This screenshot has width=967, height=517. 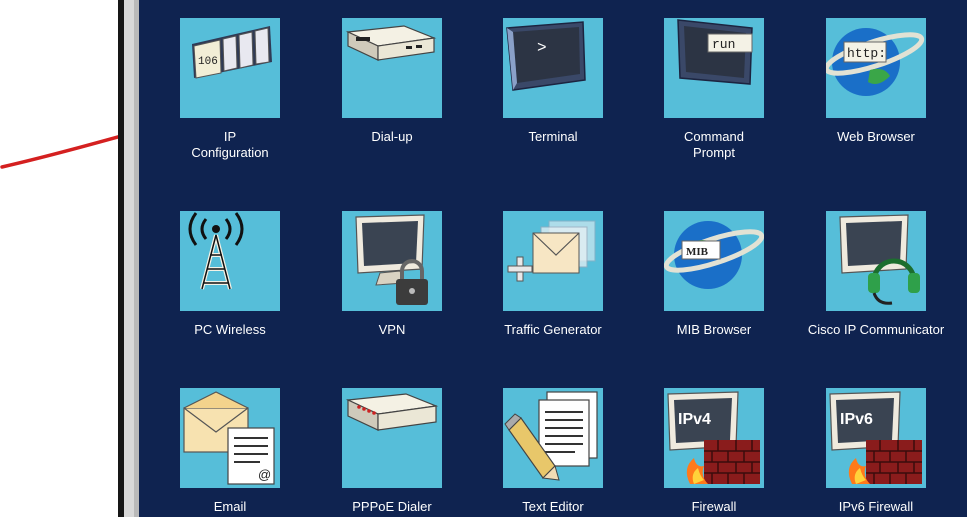 What do you see at coordinates (866, 53) in the screenshot?
I see `http-text: http:` at bounding box center [866, 53].